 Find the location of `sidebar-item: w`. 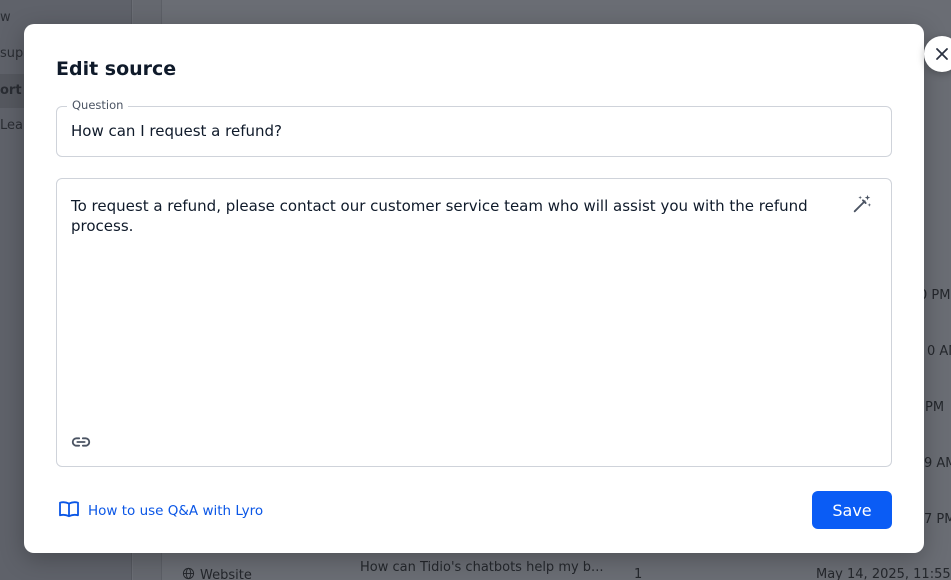

sidebar-item: w is located at coordinates (5, 17).